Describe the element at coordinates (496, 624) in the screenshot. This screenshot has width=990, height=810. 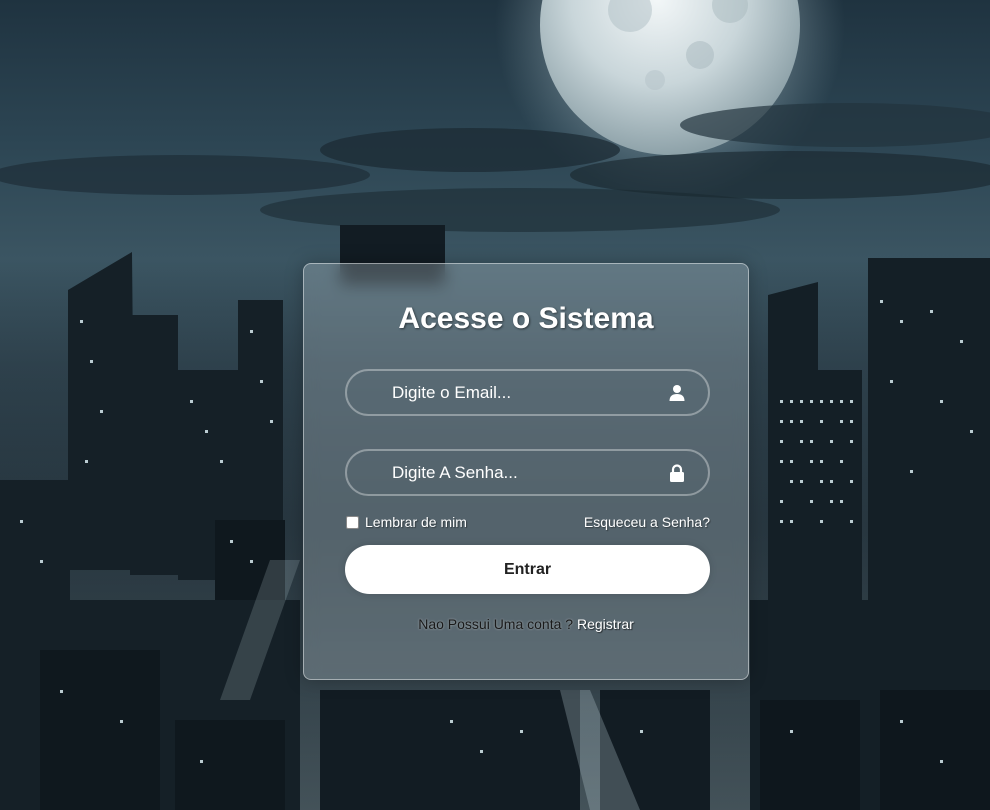
I see `no-account-text: Nao Possui Uma conta ?` at that location.